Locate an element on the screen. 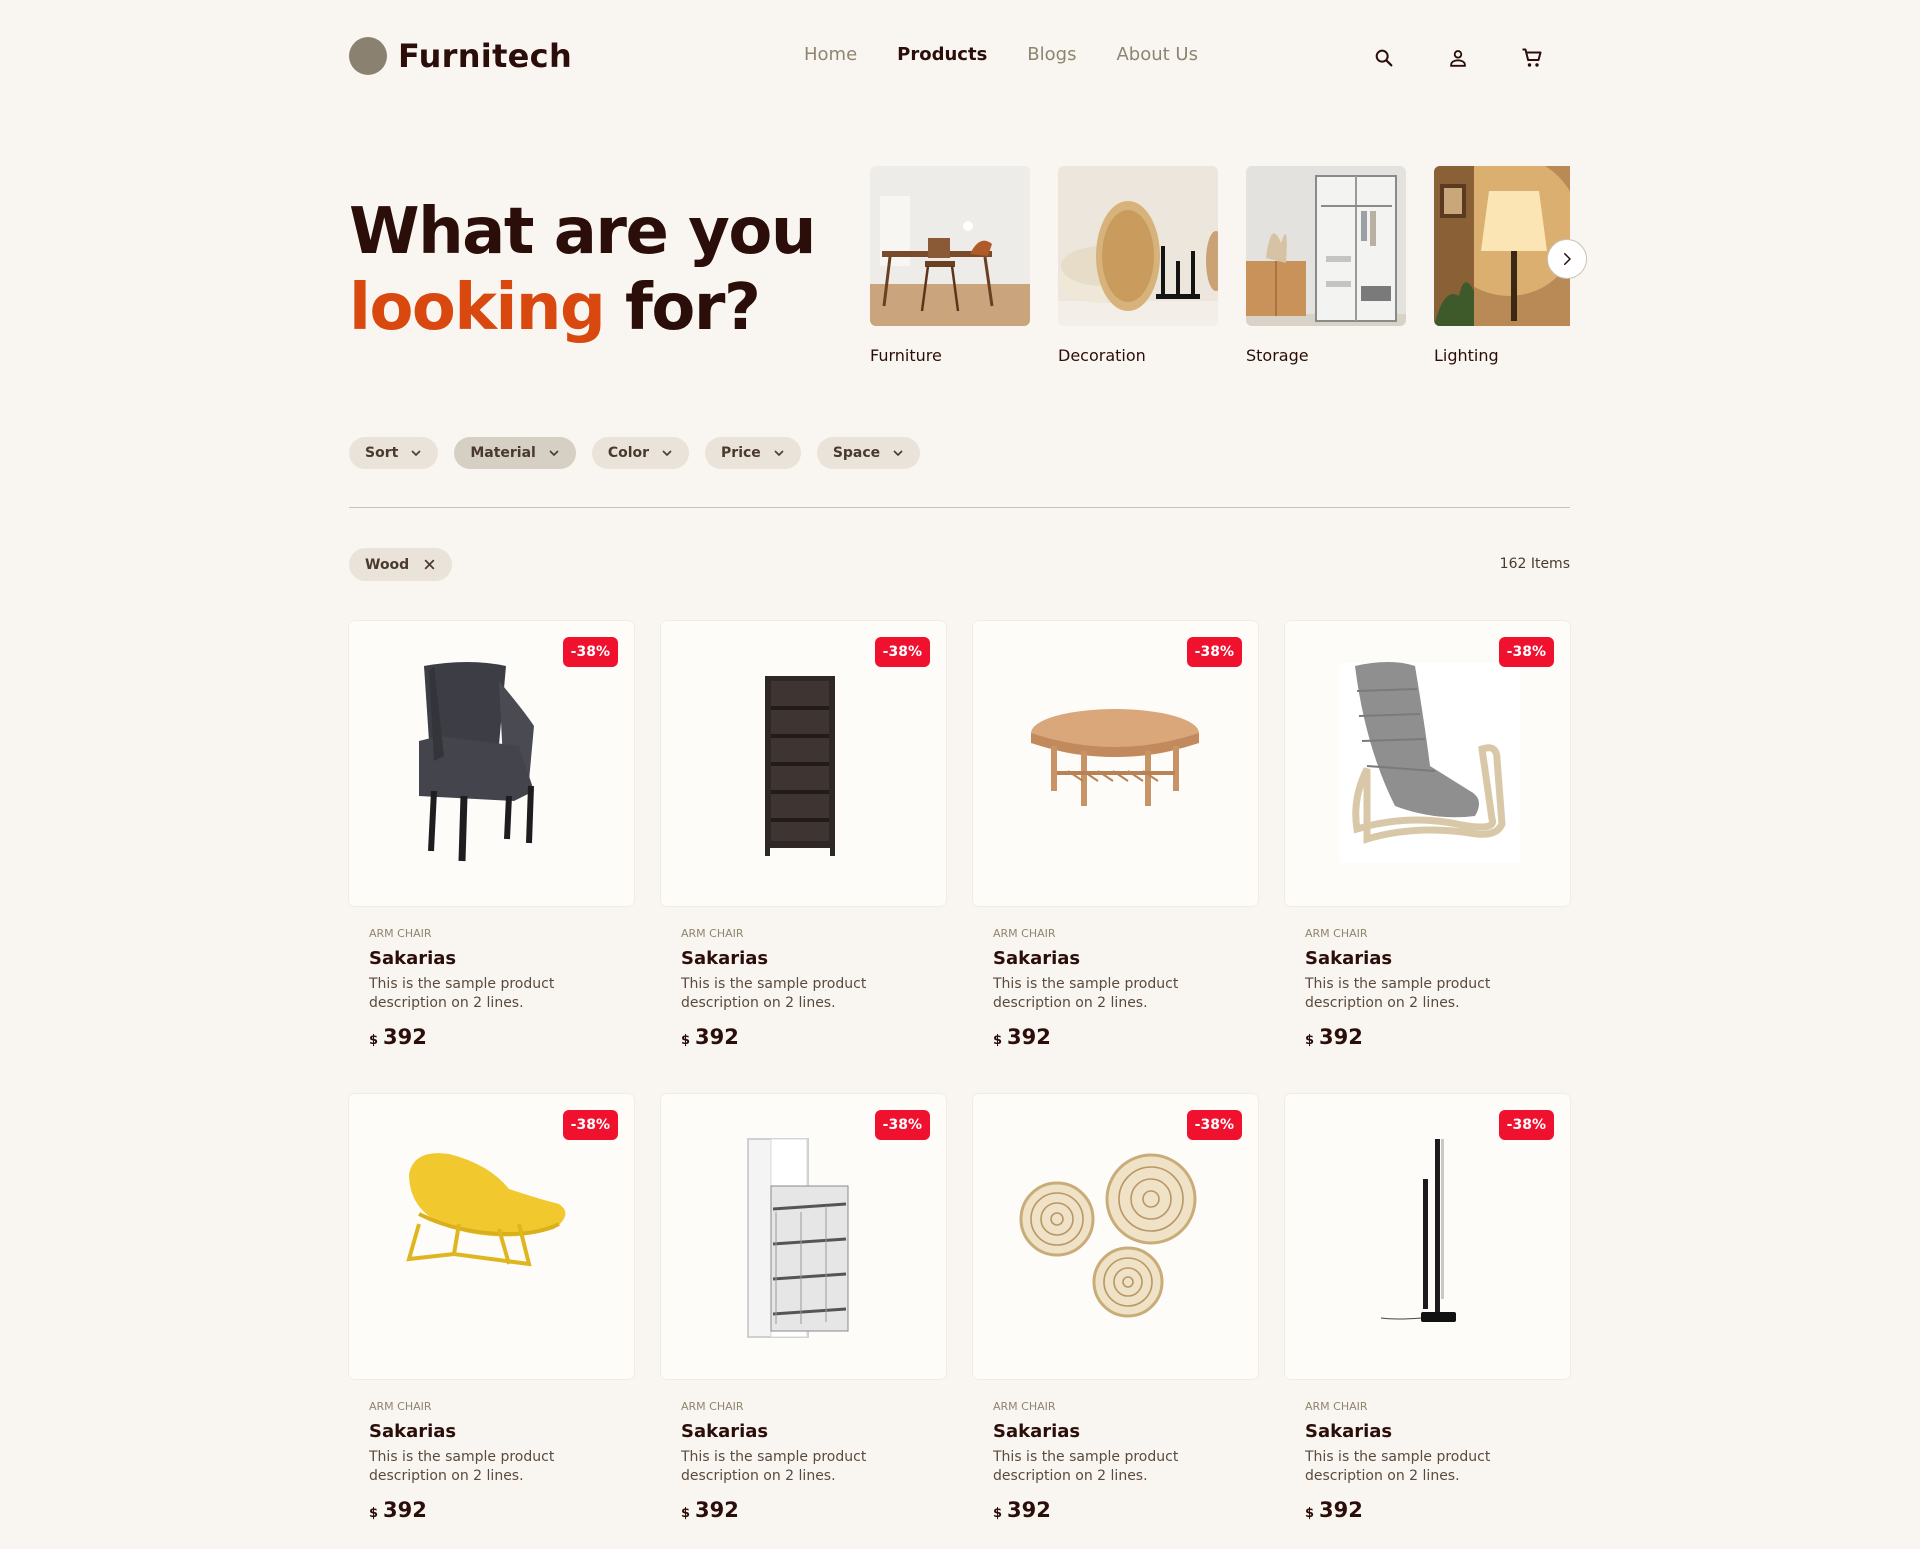 This screenshot has width=1920, height=1549. nav-products: Products is located at coordinates (942, 54).